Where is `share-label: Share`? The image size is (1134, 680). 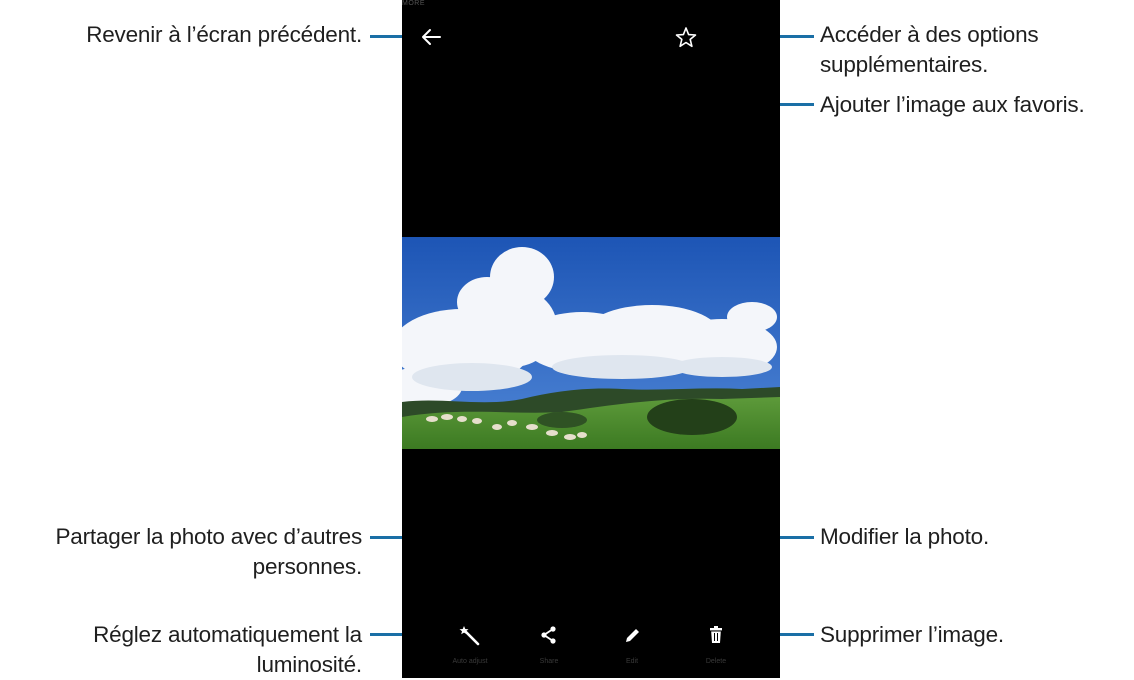
share-label: Share is located at coordinates (549, 661).